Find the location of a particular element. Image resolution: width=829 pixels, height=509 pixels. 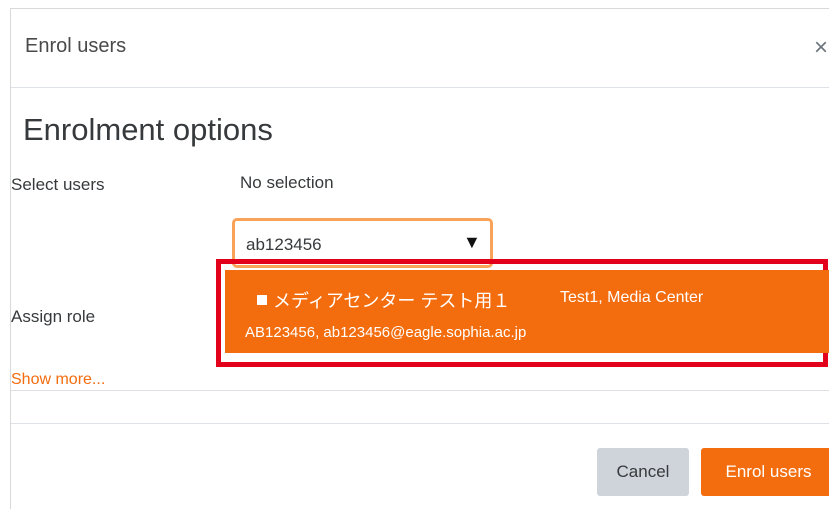

enrol-users-button: Enrol users is located at coordinates (765, 472).